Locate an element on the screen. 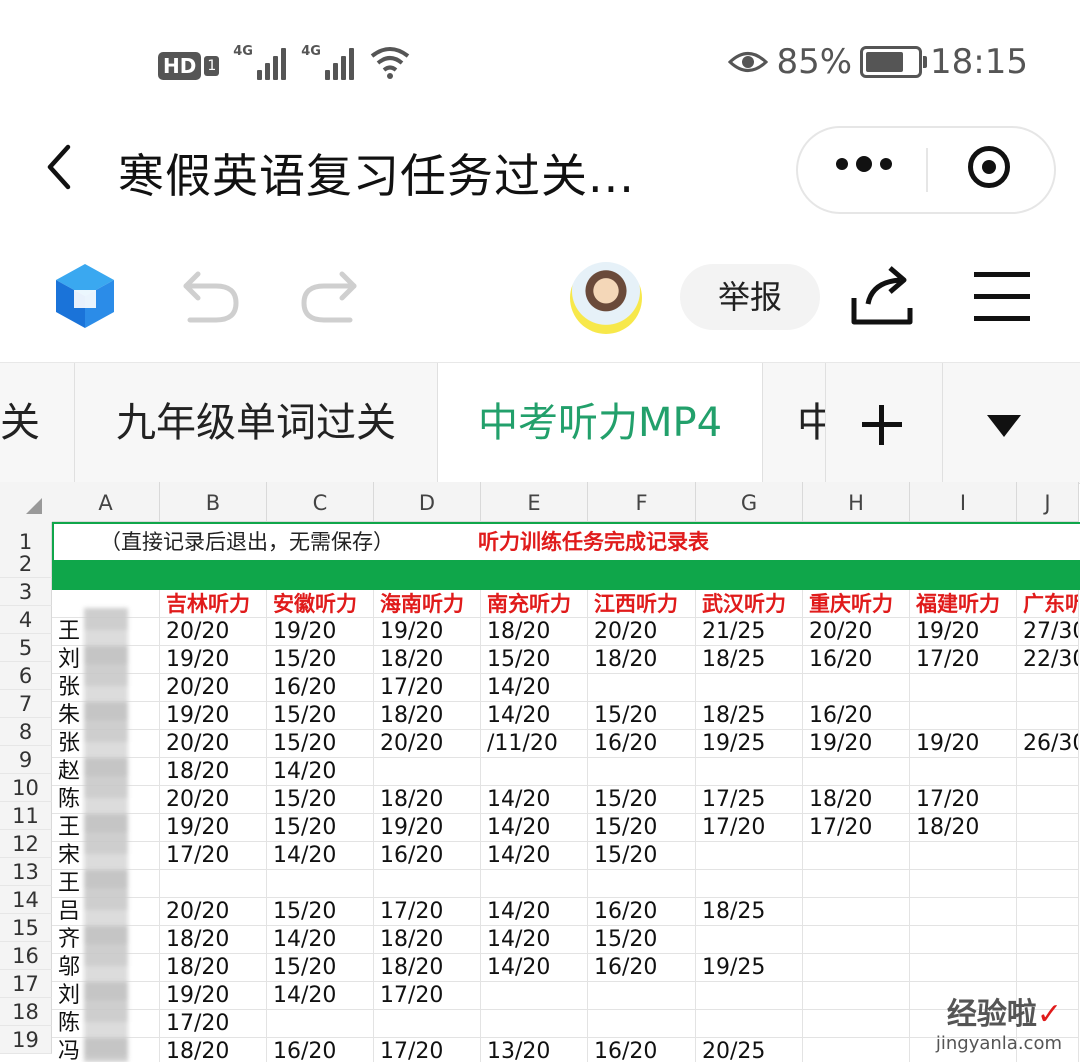 The height and width of the screenshot is (1062, 1080). sheet-list-button is located at coordinates (1011, 423).